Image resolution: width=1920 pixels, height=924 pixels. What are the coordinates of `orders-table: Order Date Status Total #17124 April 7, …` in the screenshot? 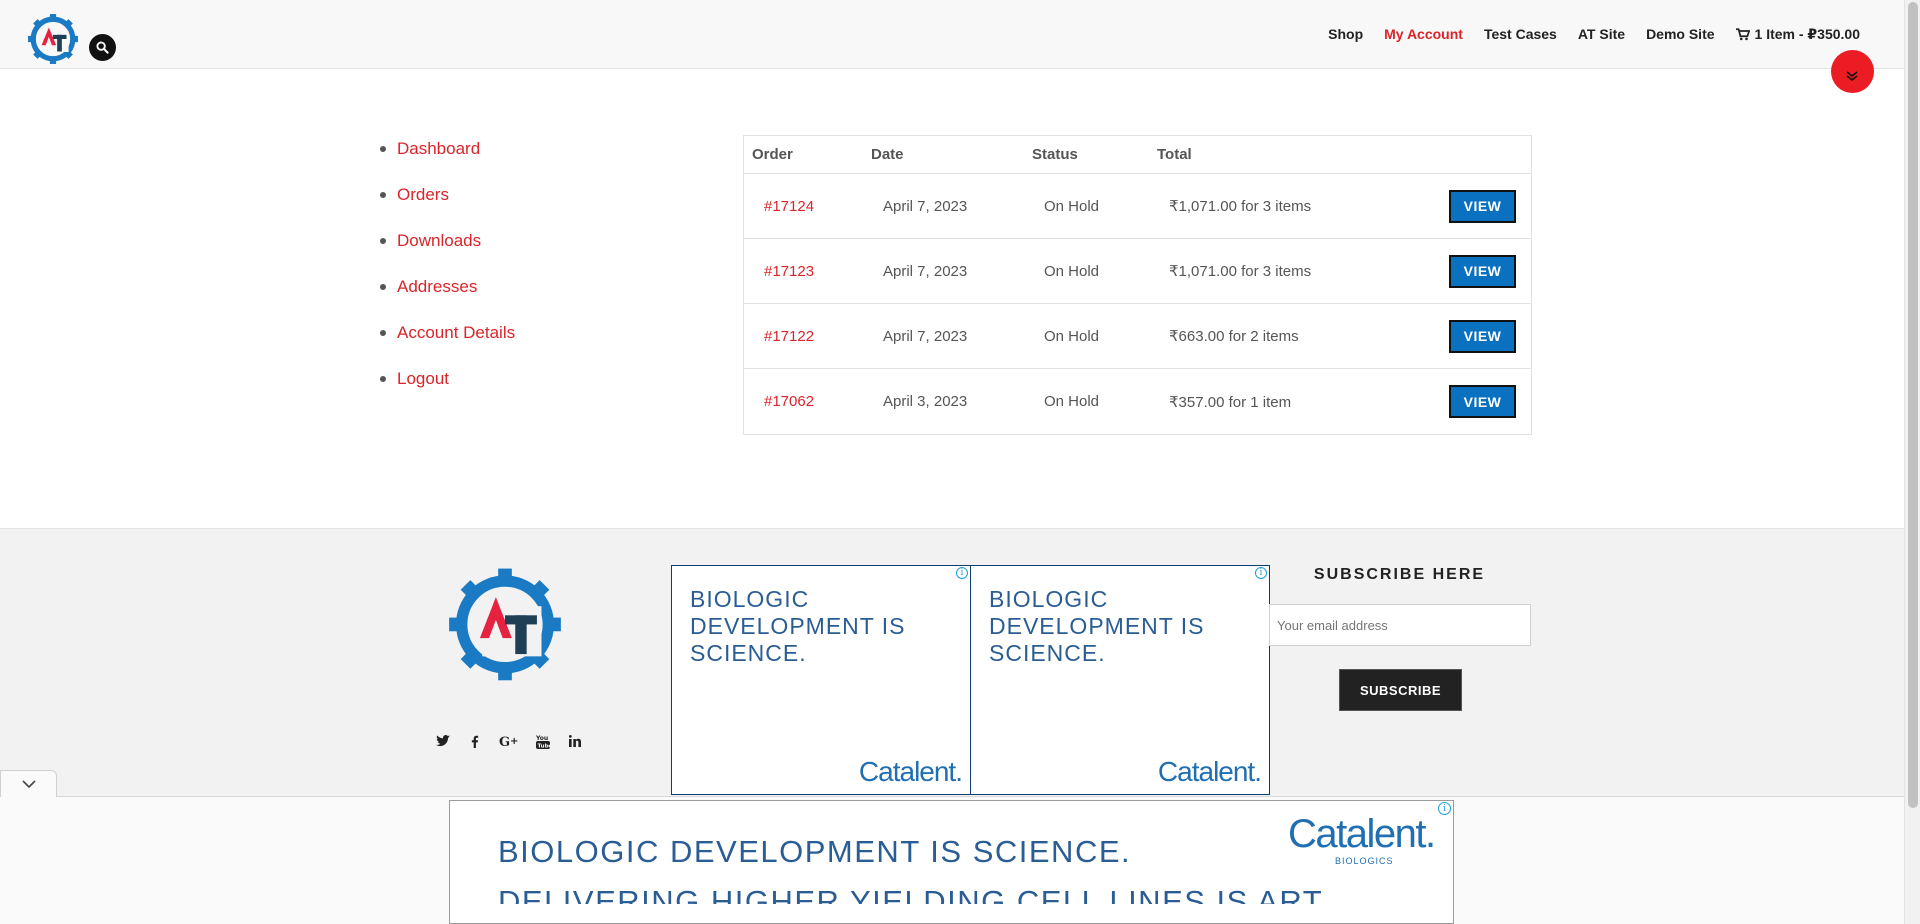 It's located at (1137, 285).